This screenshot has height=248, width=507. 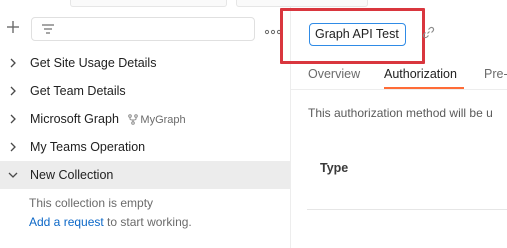 I want to click on empty-collection-message: This collection is empty, so click(x=91, y=203).